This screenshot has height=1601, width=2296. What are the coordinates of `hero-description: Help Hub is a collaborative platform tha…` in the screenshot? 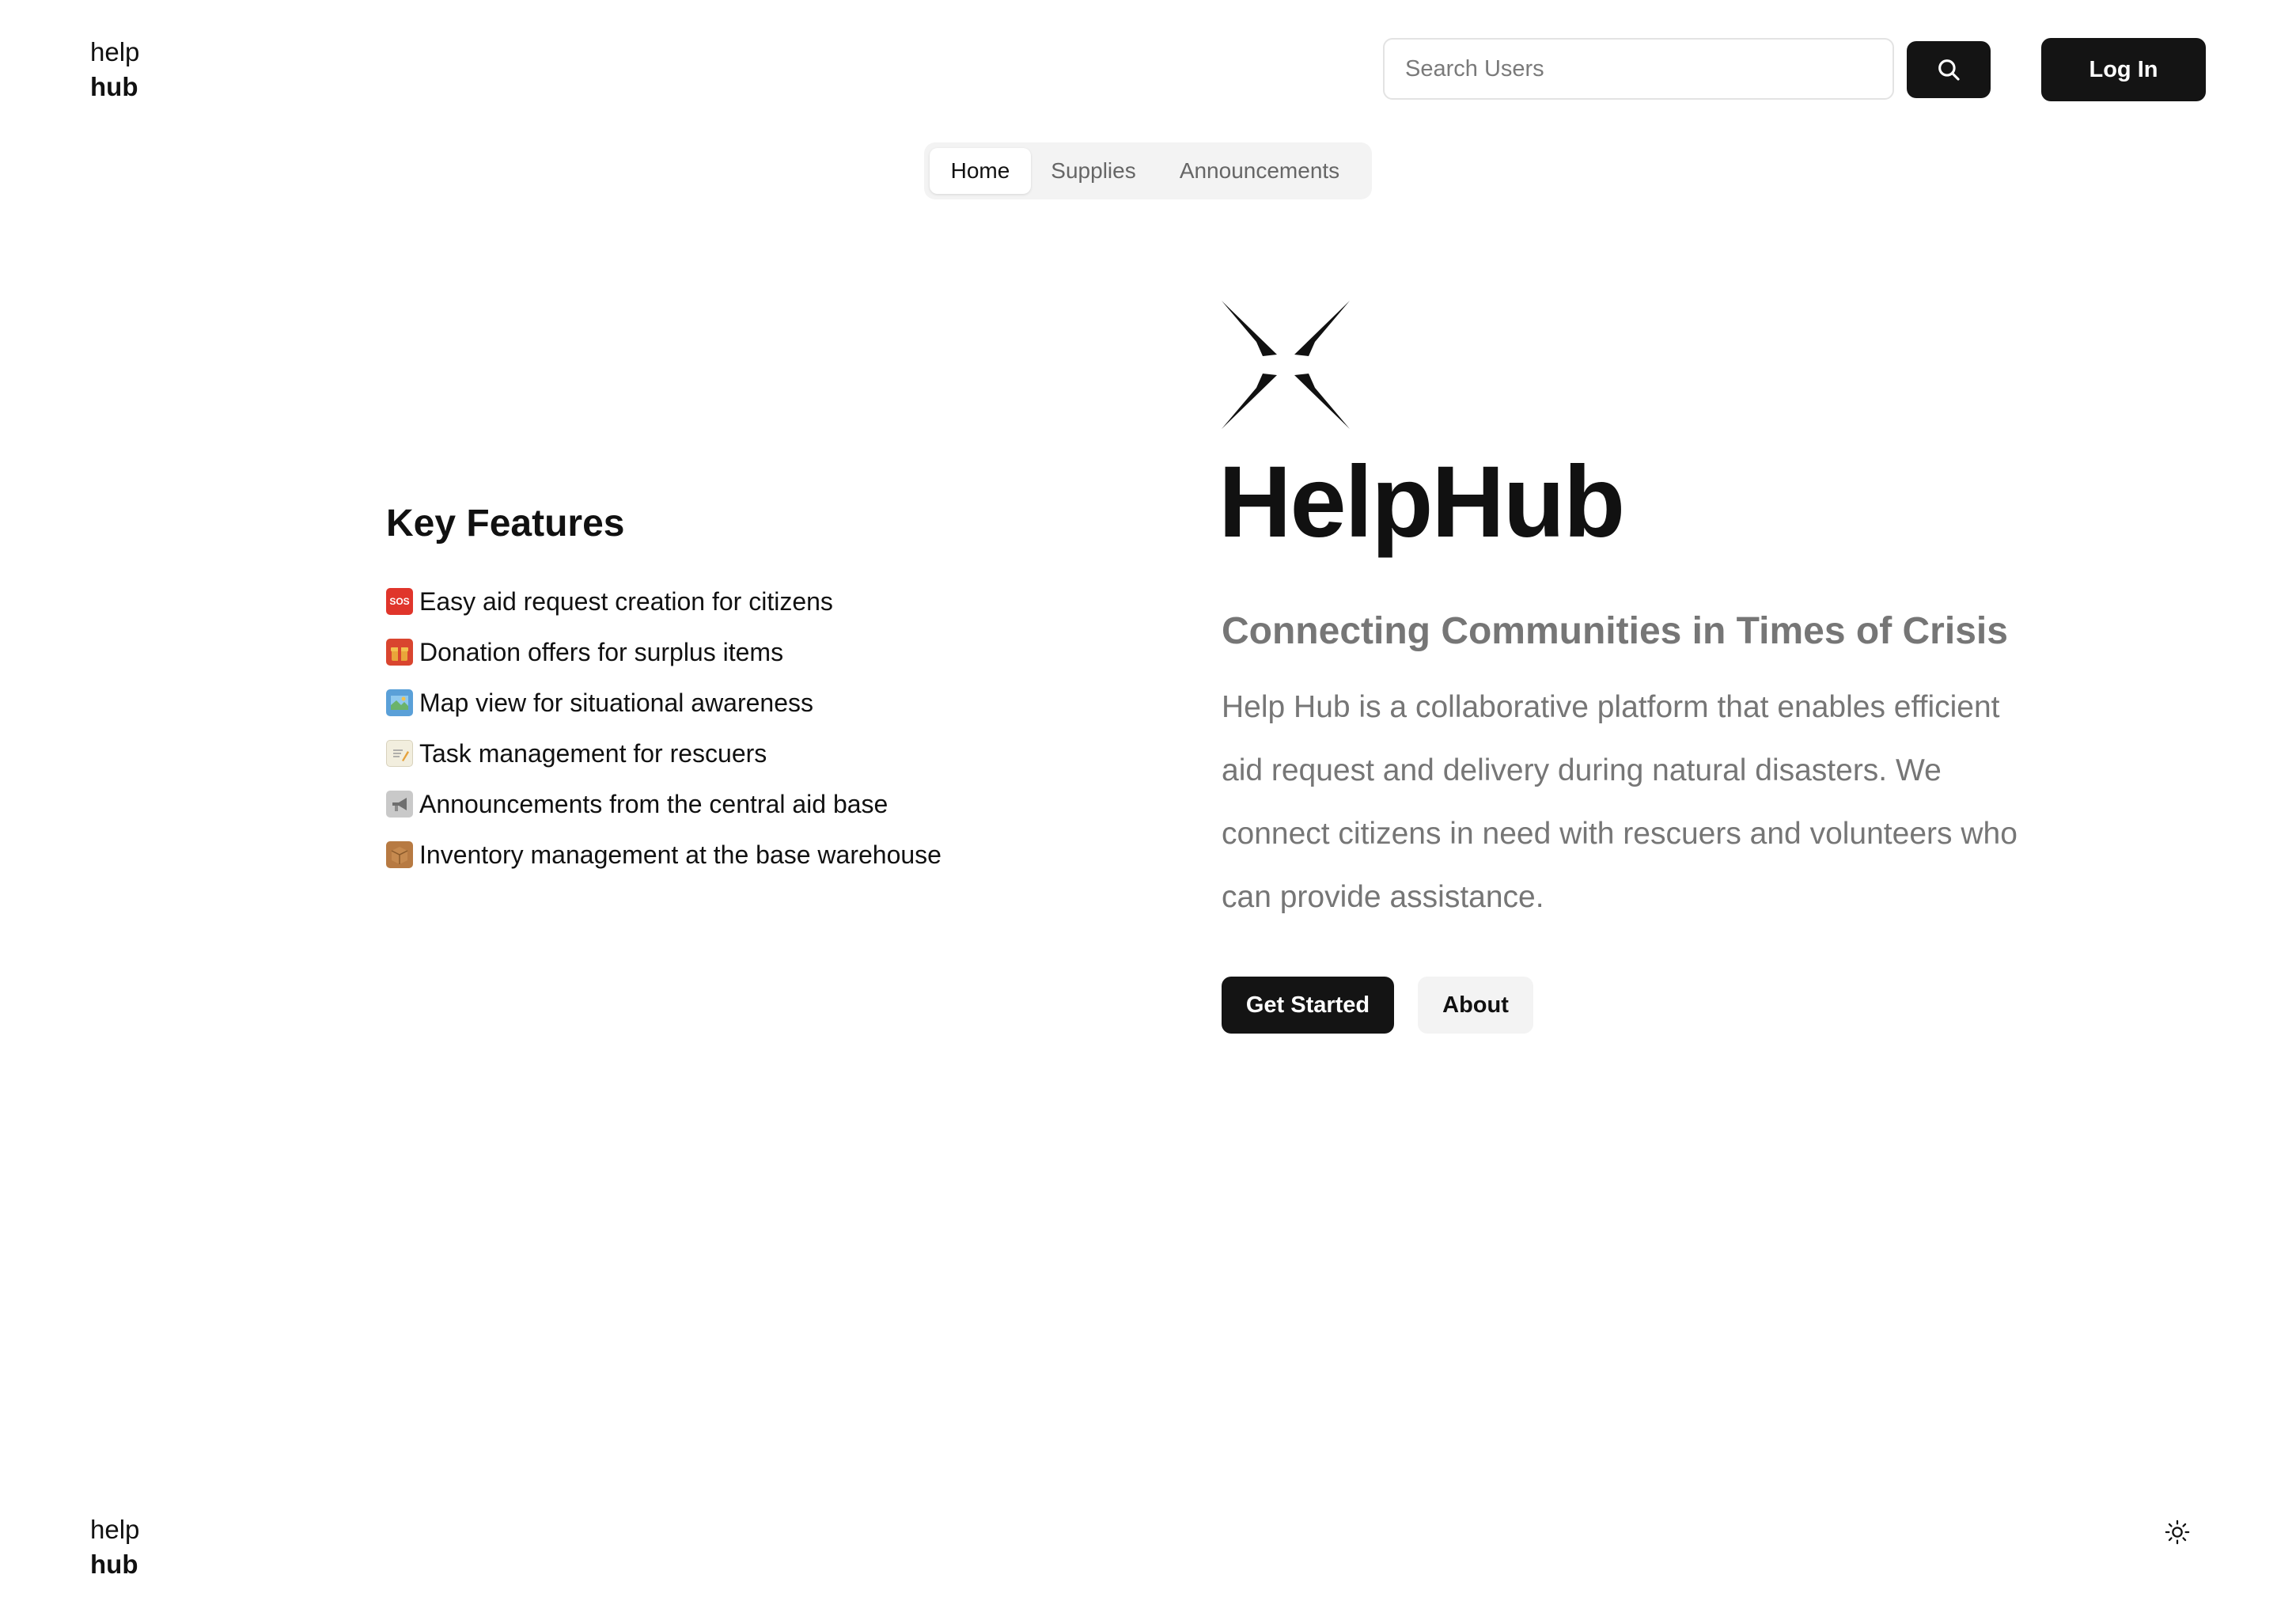 It's located at (1620, 802).